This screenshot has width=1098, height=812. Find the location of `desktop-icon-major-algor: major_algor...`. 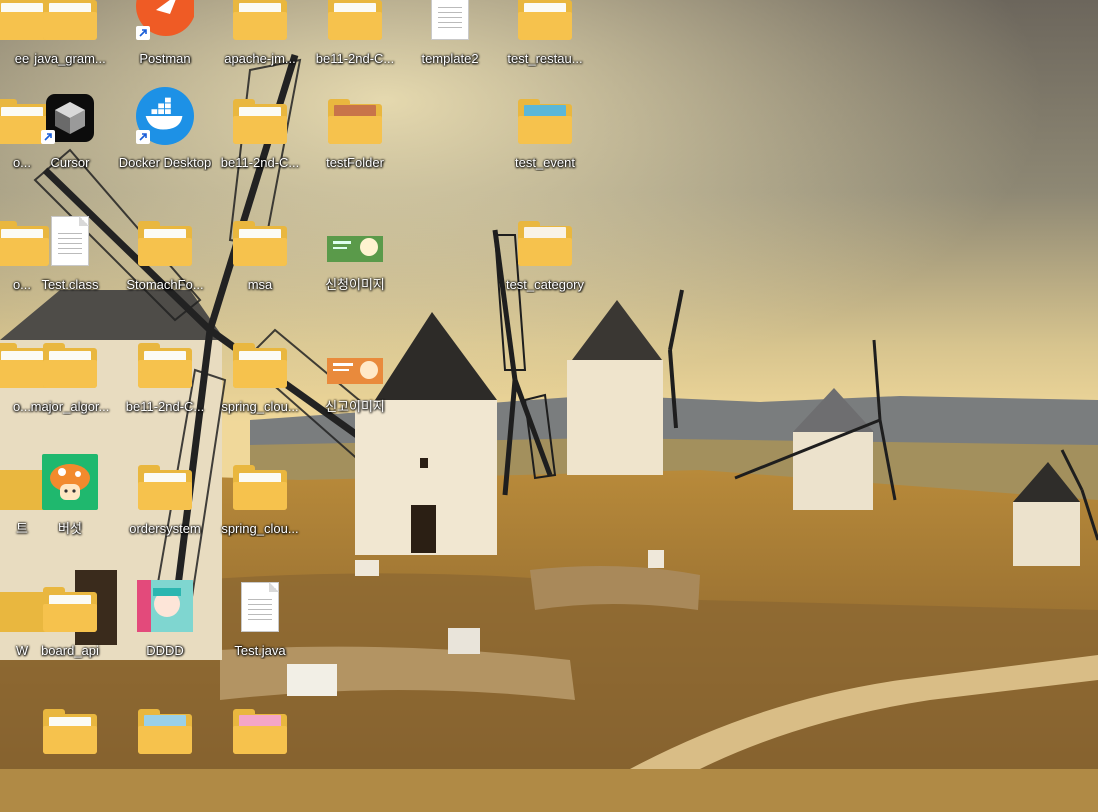

desktop-icon-major-algor: major_algor... is located at coordinates (70, 391).